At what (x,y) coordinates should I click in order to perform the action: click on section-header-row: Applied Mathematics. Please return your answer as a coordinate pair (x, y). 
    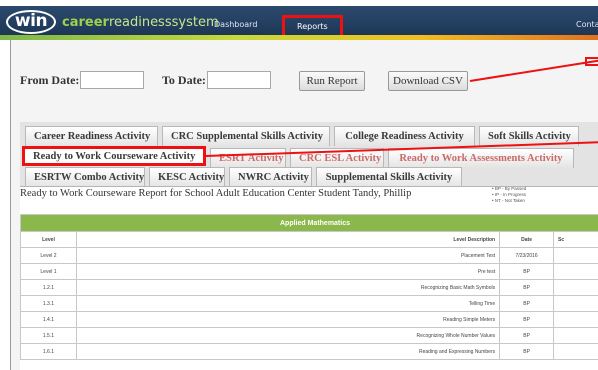
    Looking at the image, I should click on (309, 223).